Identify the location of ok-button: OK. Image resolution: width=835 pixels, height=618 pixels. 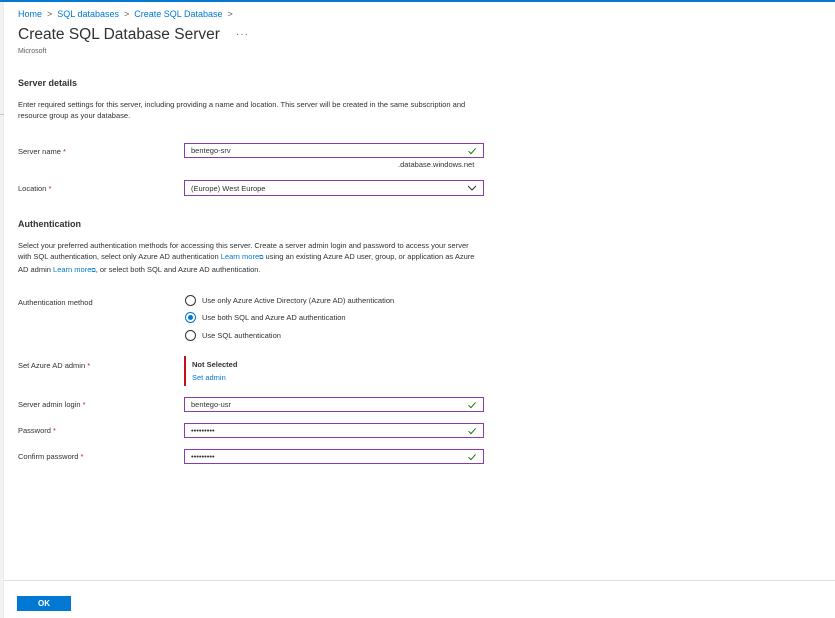
(44, 603).